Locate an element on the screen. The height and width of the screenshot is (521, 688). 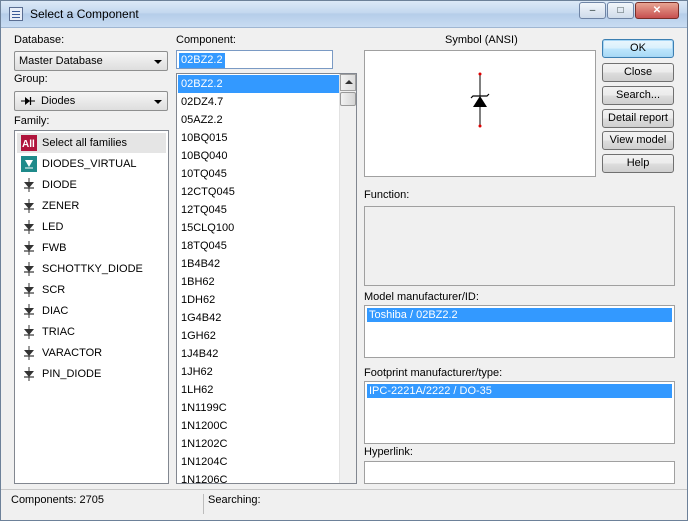
family-item: TRIAC is located at coordinates (91, 332).